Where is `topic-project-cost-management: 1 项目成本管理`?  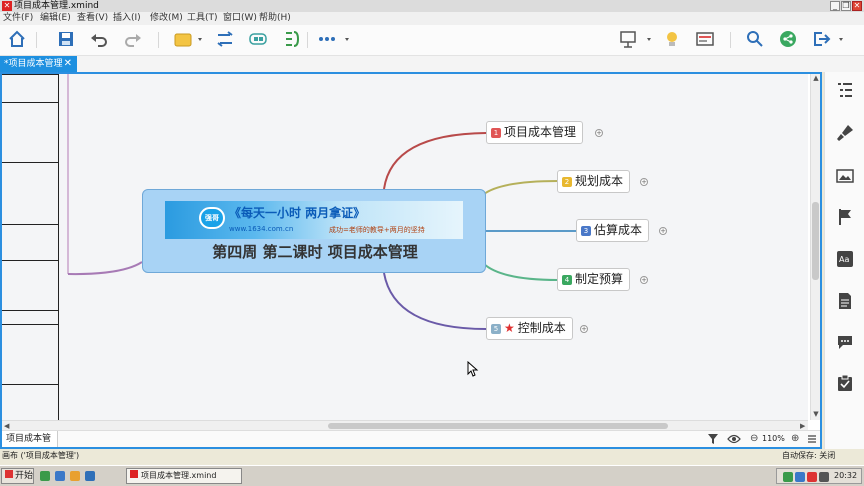 topic-project-cost-management: 1 项目成本管理 is located at coordinates (535, 132).